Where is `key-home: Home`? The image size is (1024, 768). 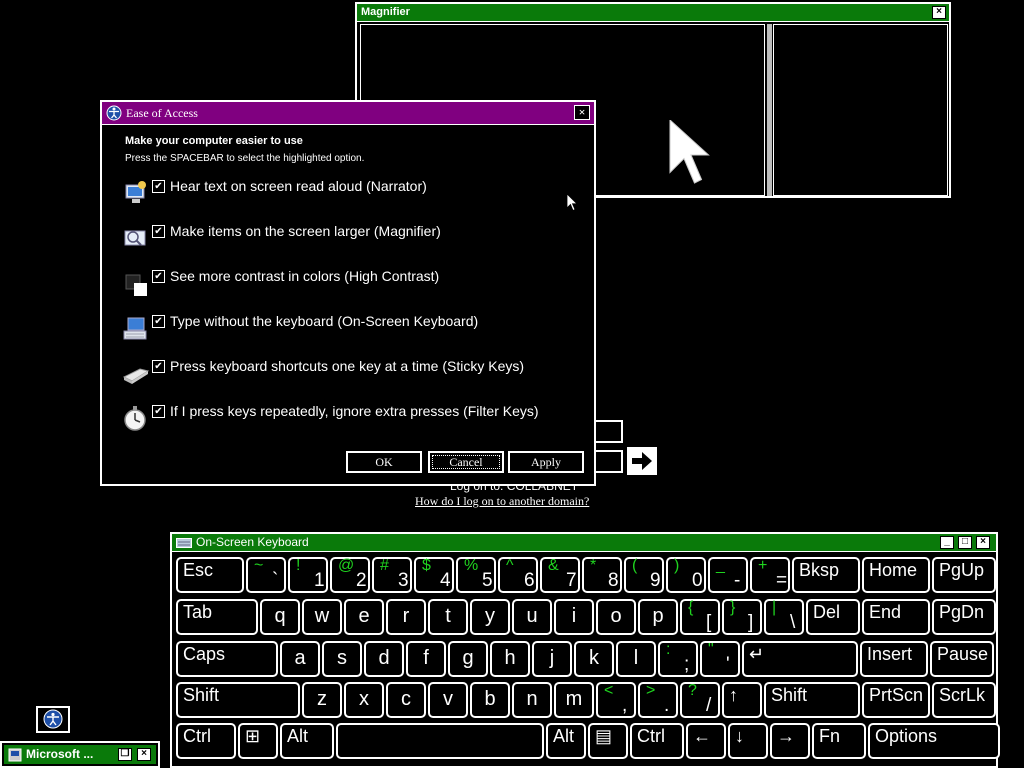
key-home: Home is located at coordinates (896, 575).